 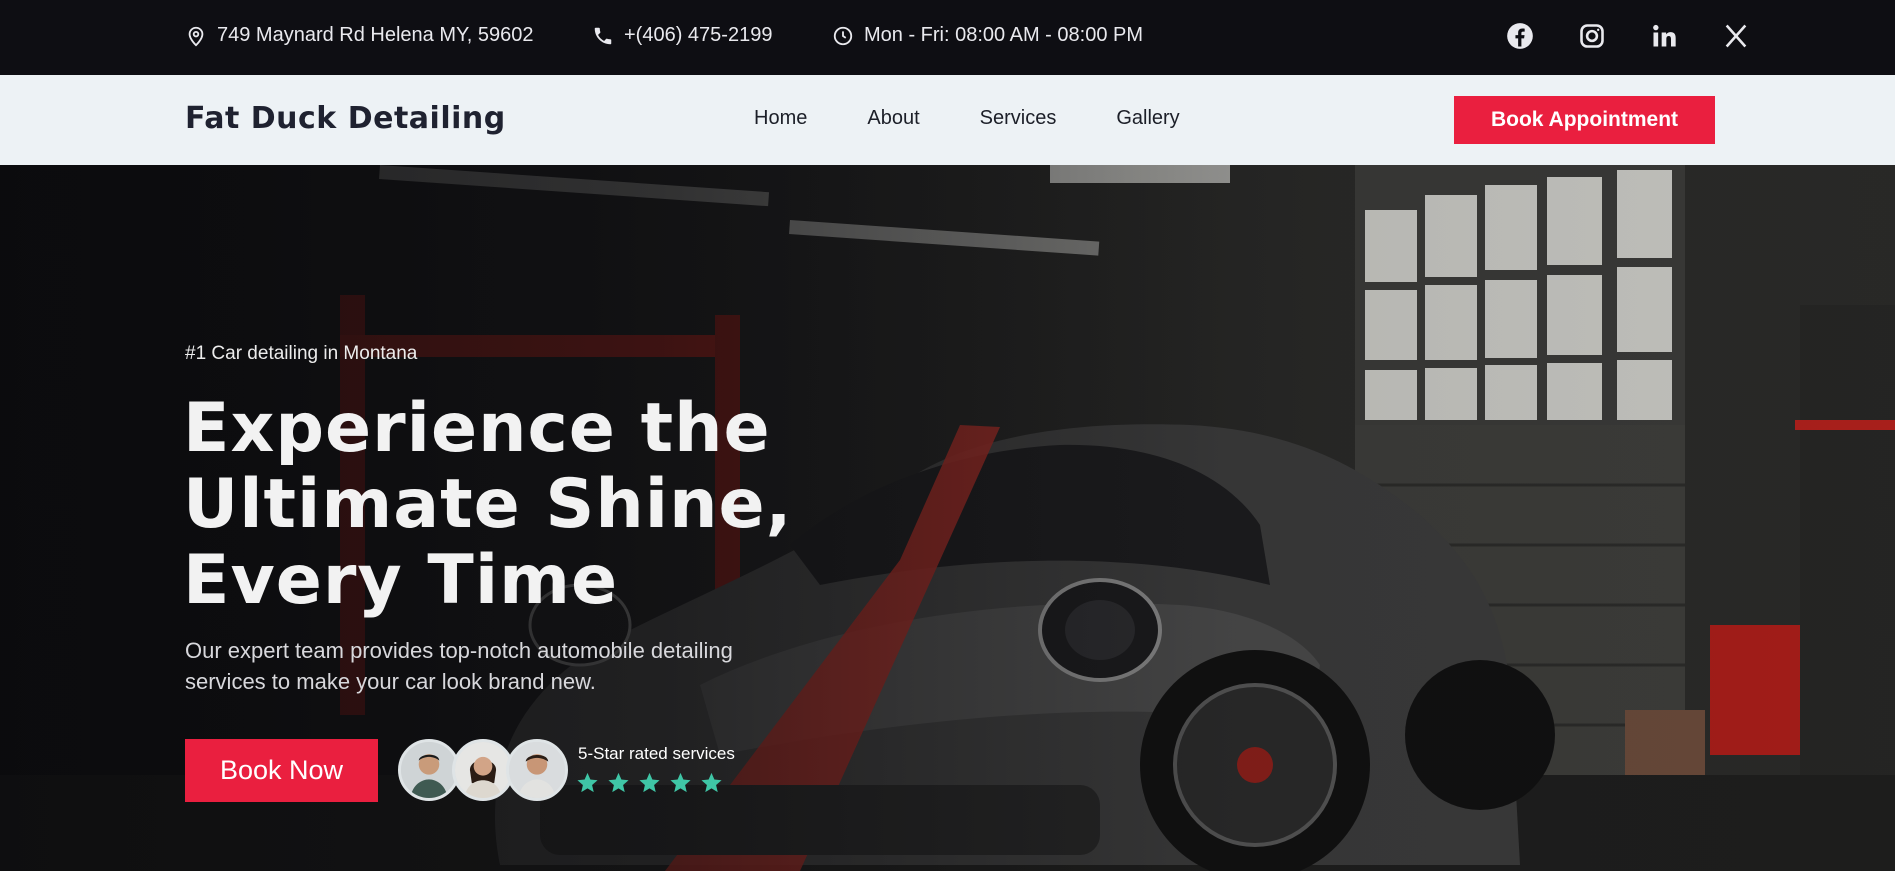 What do you see at coordinates (1003, 35) in the screenshot?
I see `hours-text: Mon - Fri: 08:00 AM - 08:00 PM` at bounding box center [1003, 35].